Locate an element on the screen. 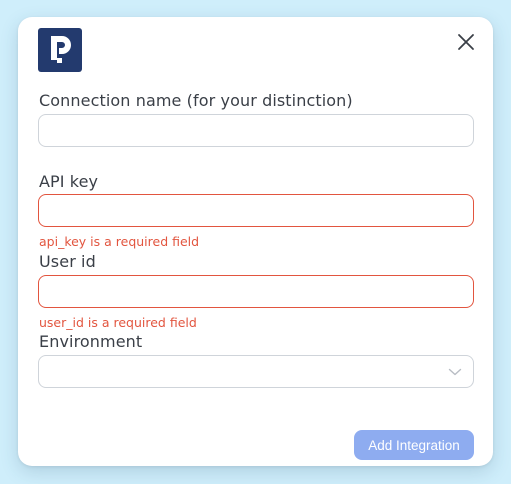 The height and width of the screenshot is (484, 511). user-id-label: User id is located at coordinates (67, 261).